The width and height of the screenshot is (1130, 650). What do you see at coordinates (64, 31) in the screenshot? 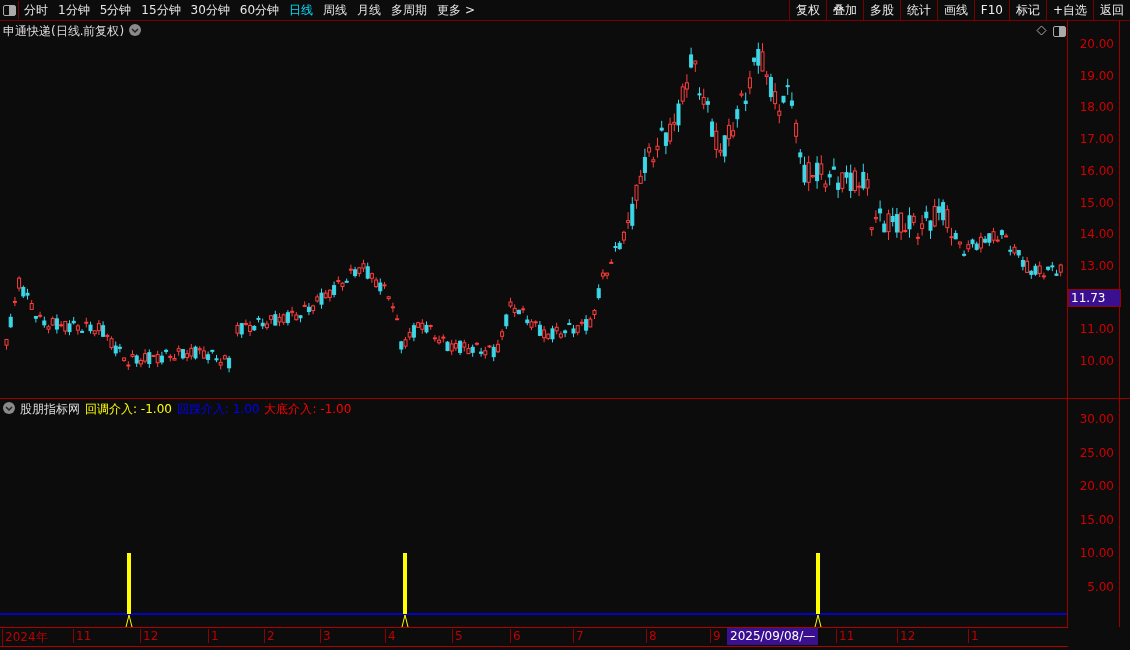
I see `chart-title: 申通快递(日线.前复权)` at bounding box center [64, 31].